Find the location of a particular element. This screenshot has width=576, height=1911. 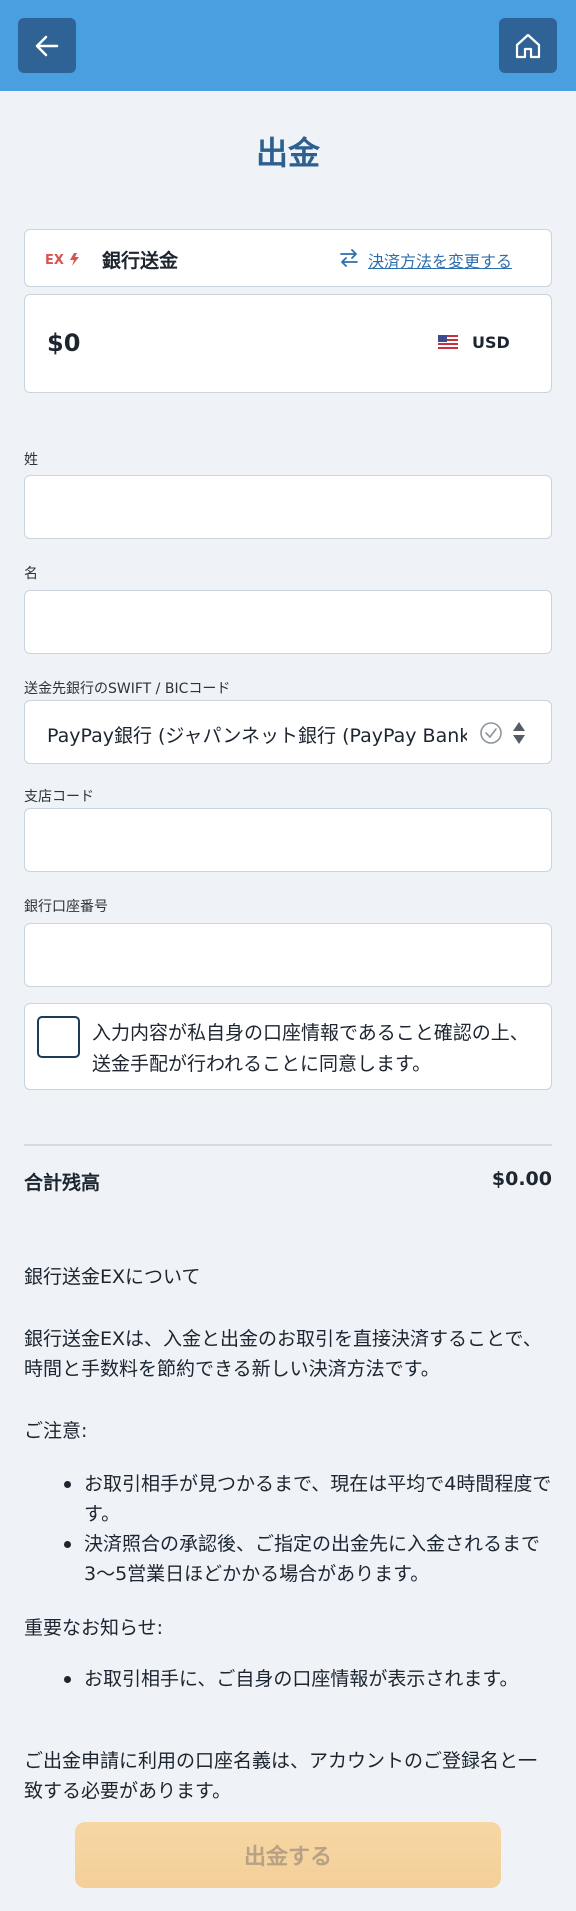

home-button is located at coordinates (528, 45).